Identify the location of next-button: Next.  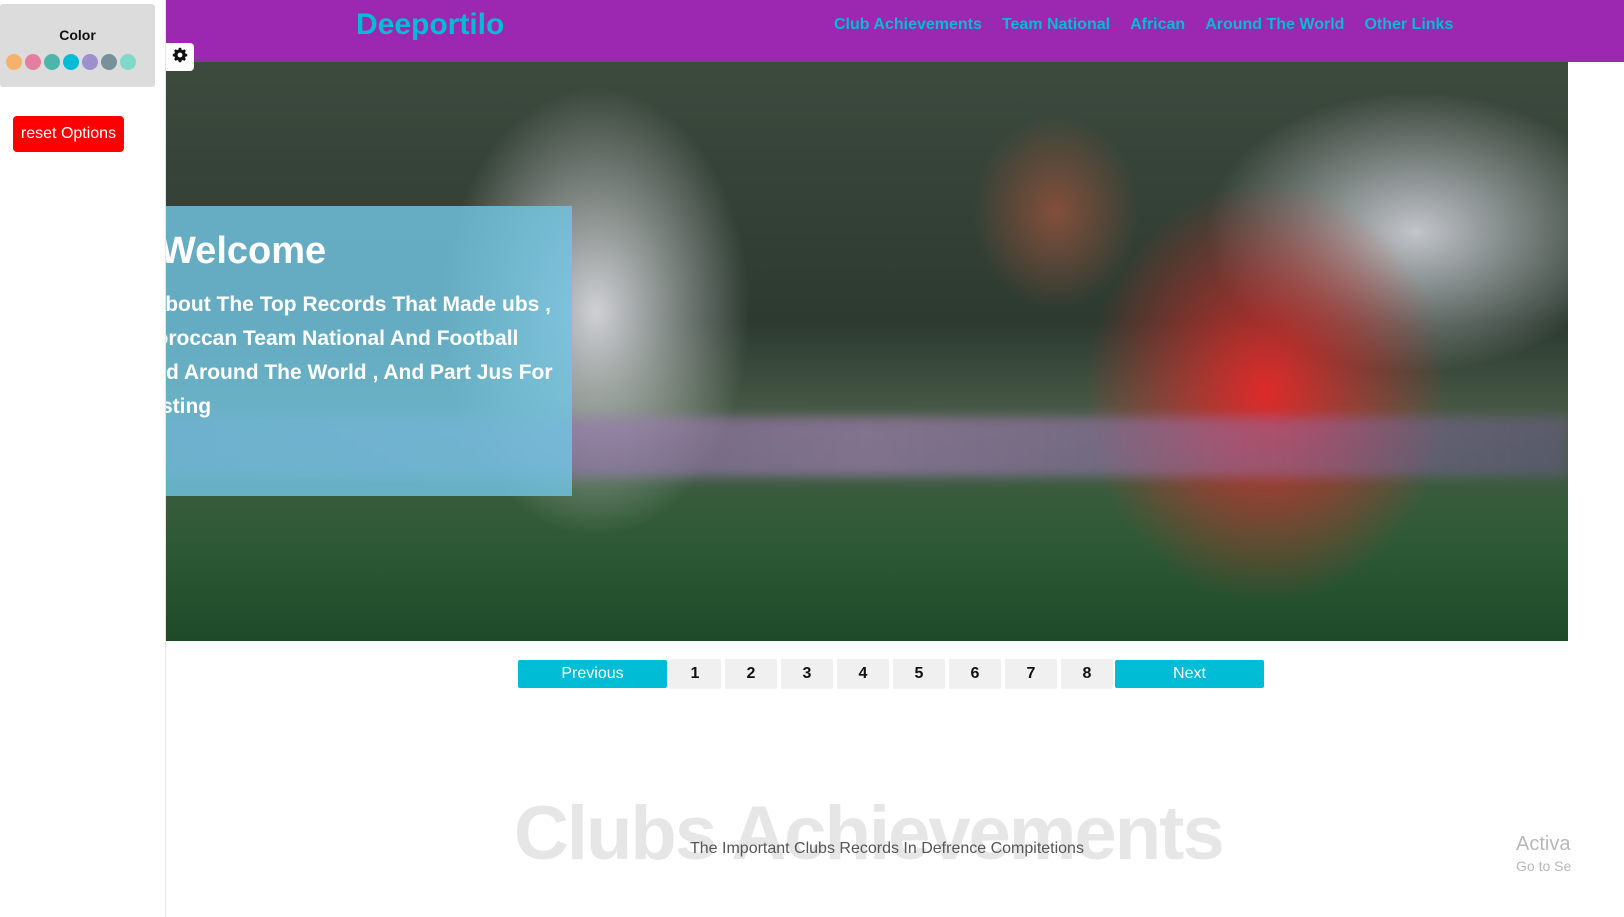
(1189, 674).